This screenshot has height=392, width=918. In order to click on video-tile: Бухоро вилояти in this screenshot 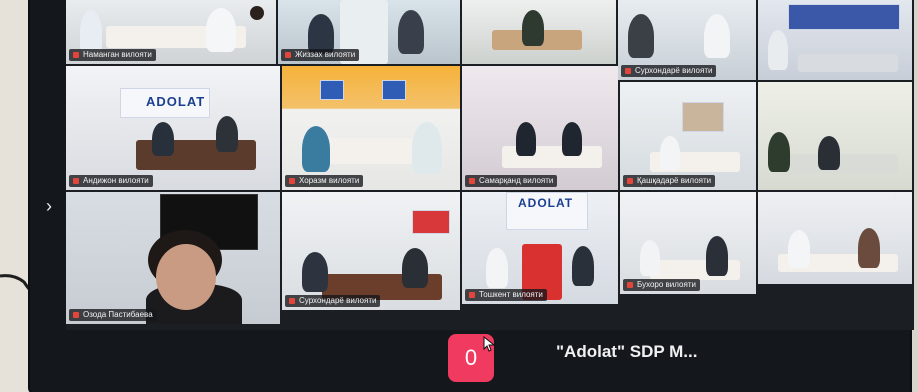, I will do `click(688, 243)`.